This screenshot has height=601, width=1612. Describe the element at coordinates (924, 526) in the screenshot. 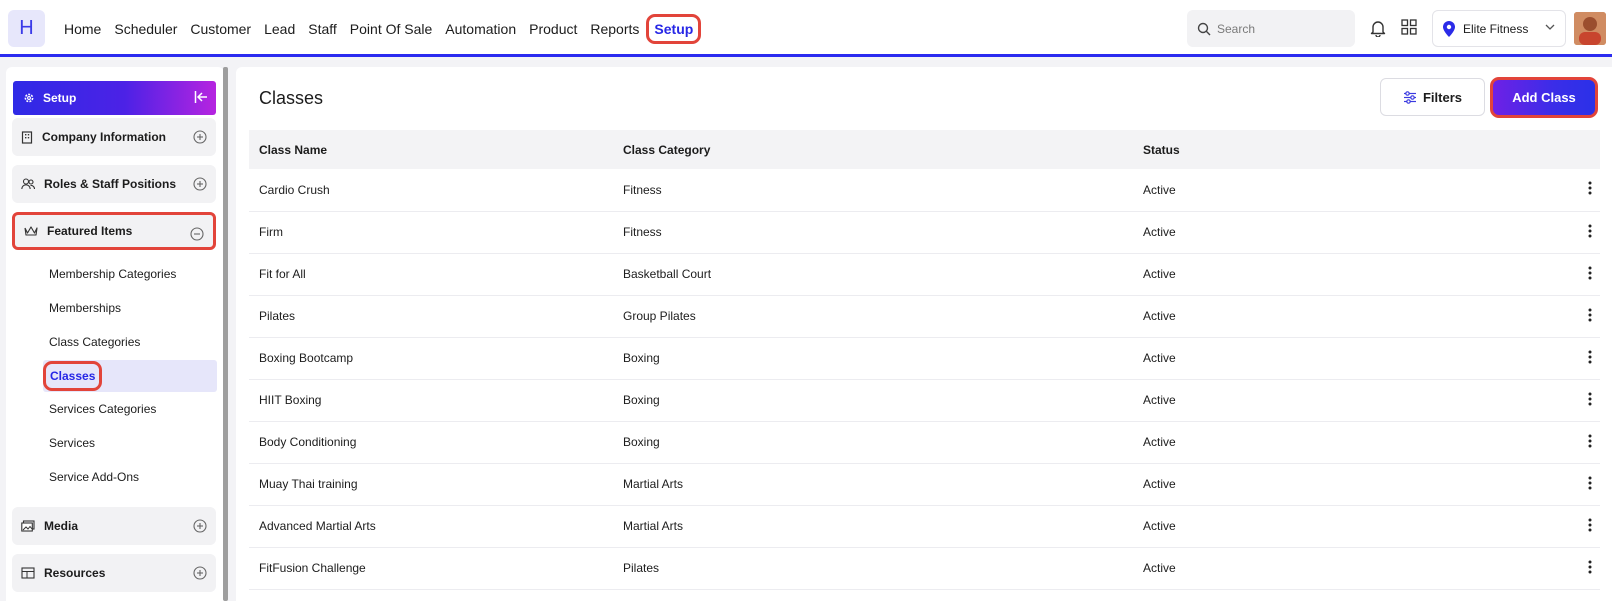

I see `table-row: Advanced Martial Arts Martial Arts Active` at that location.